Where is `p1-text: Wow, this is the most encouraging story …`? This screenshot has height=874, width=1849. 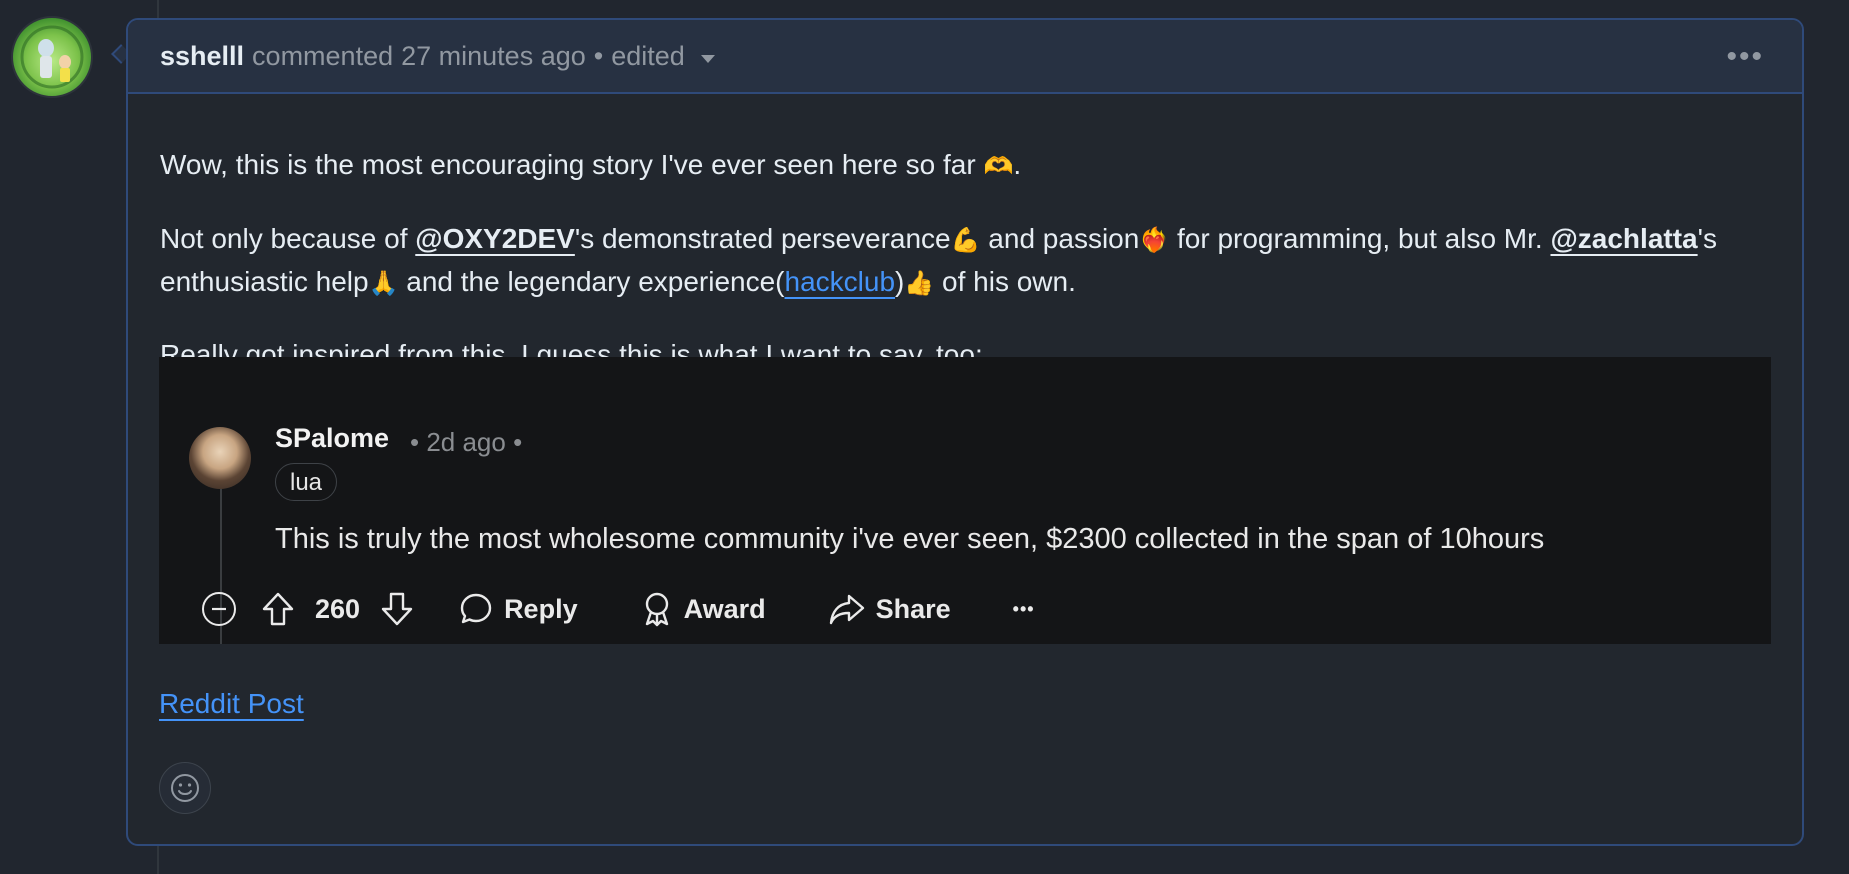
p1-text: Wow, this is the most encouraging story … is located at coordinates (572, 164).